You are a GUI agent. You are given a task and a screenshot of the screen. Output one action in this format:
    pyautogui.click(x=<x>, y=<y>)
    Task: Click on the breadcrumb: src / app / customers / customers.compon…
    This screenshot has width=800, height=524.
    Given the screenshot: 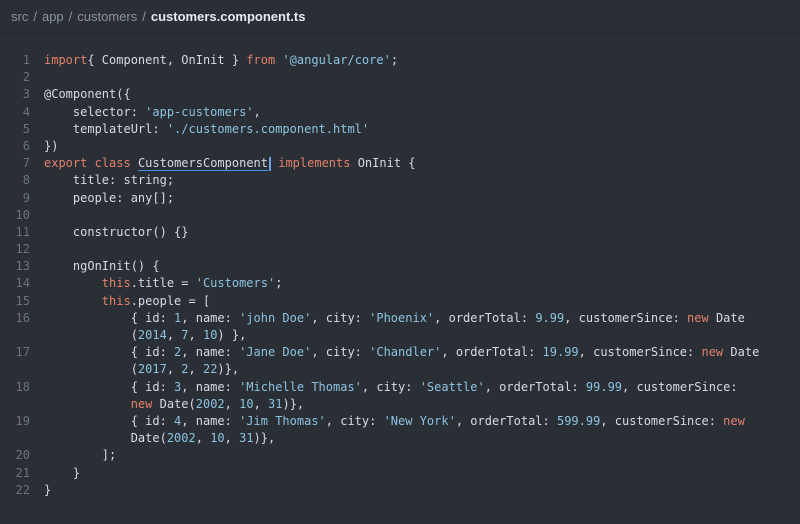 What is the action you would take?
    pyautogui.click(x=400, y=17)
    